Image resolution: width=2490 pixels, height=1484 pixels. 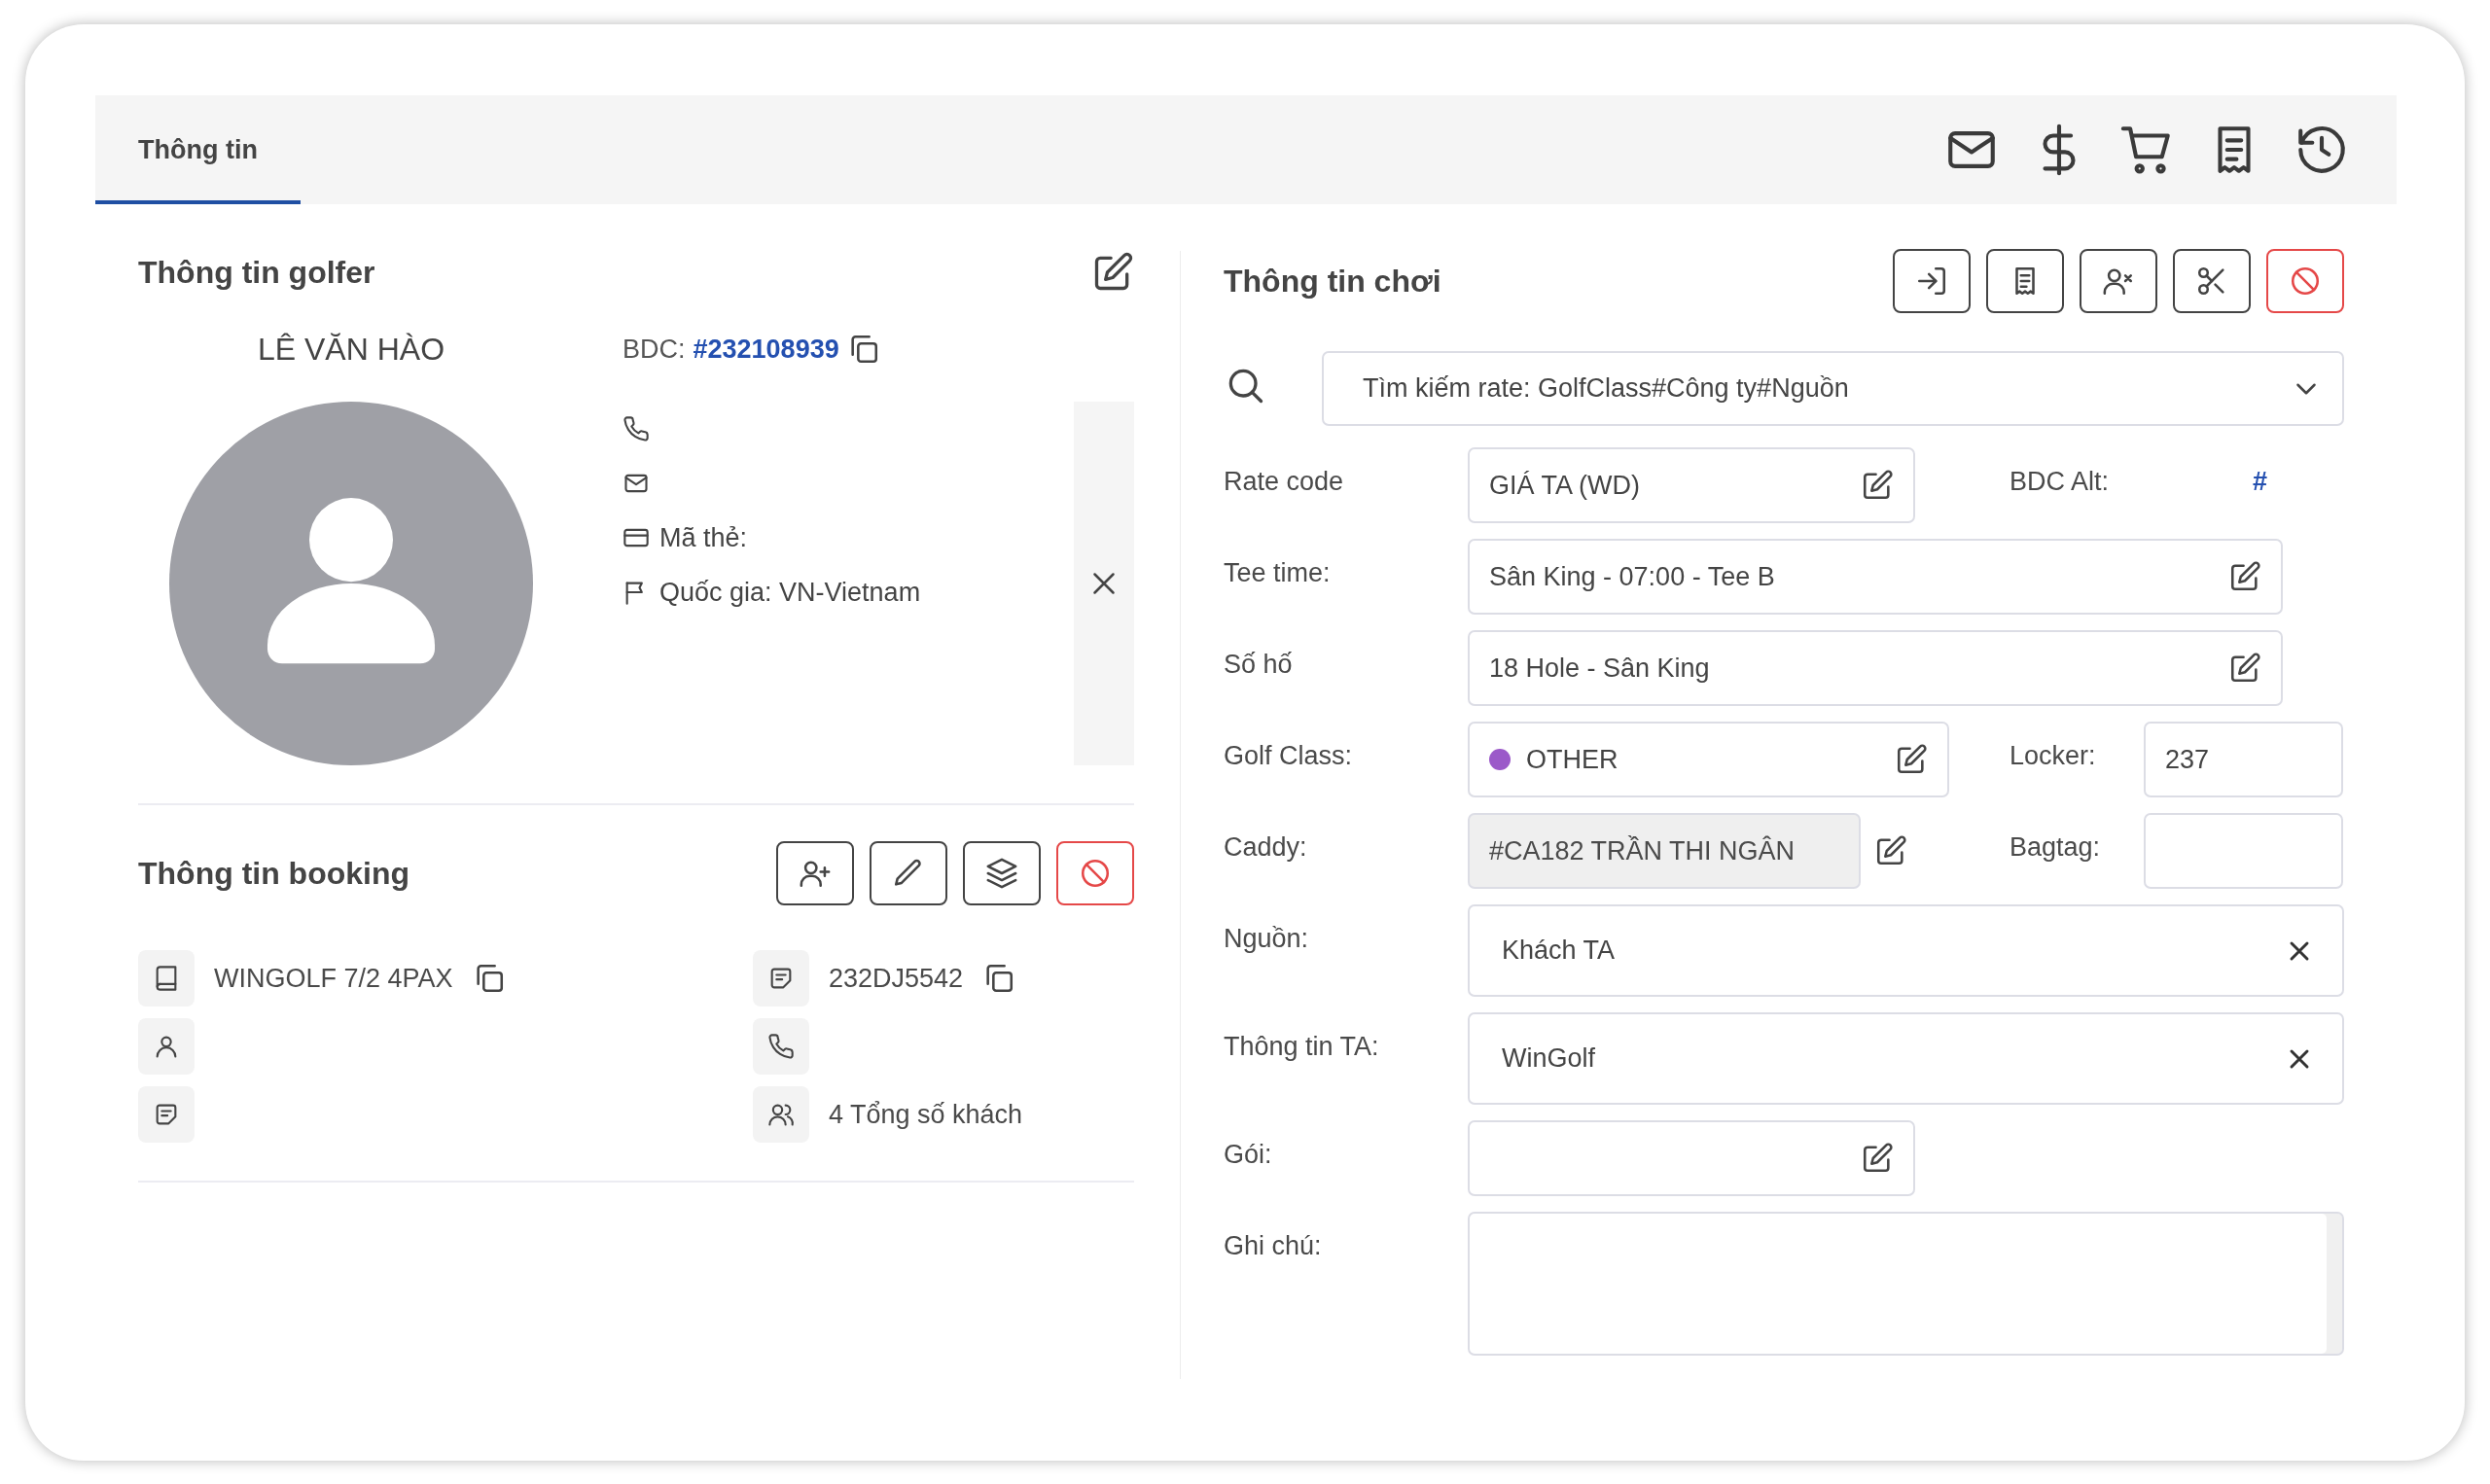 What do you see at coordinates (2243, 760) in the screenshot?
I see `locker-field: 237` at bounding box center [2243, 760].